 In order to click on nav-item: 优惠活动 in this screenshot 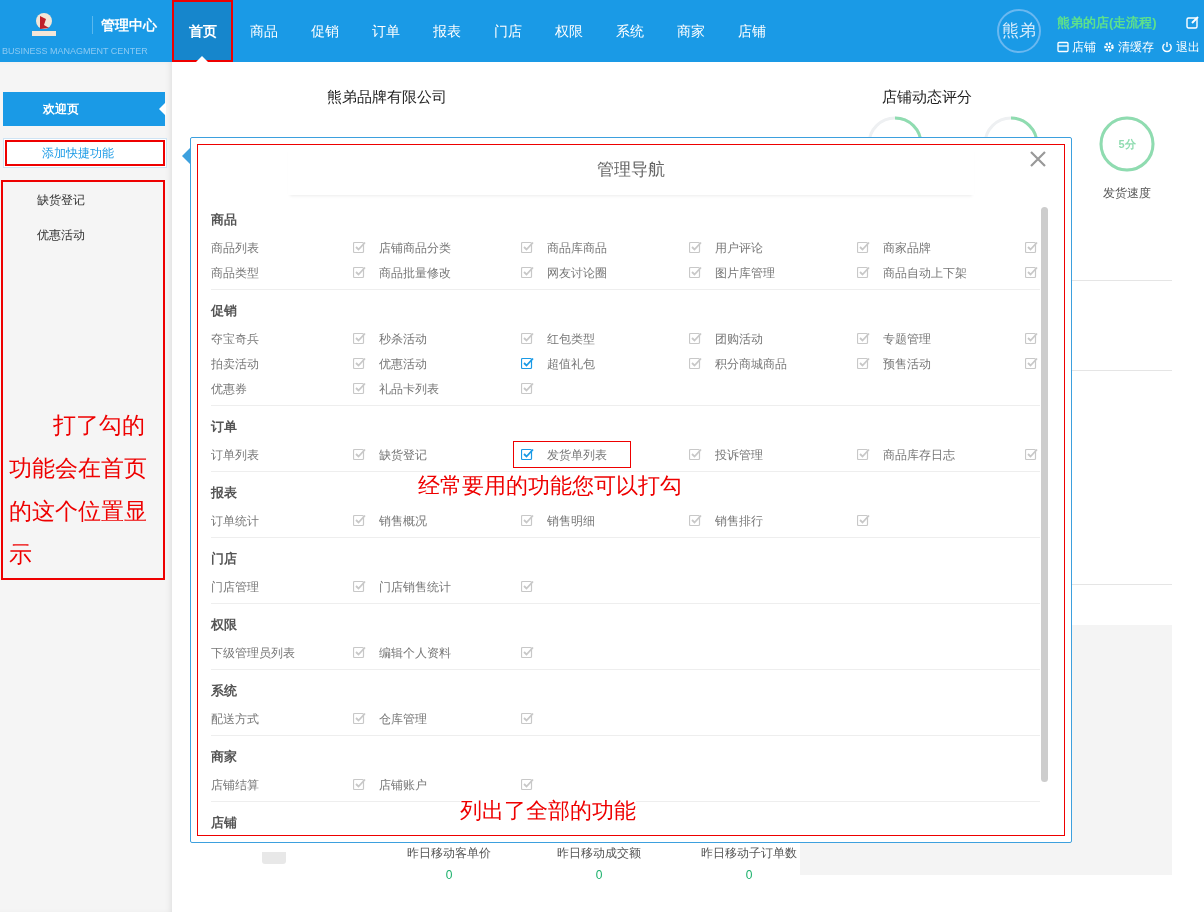, I will do `click(450, 363)`.